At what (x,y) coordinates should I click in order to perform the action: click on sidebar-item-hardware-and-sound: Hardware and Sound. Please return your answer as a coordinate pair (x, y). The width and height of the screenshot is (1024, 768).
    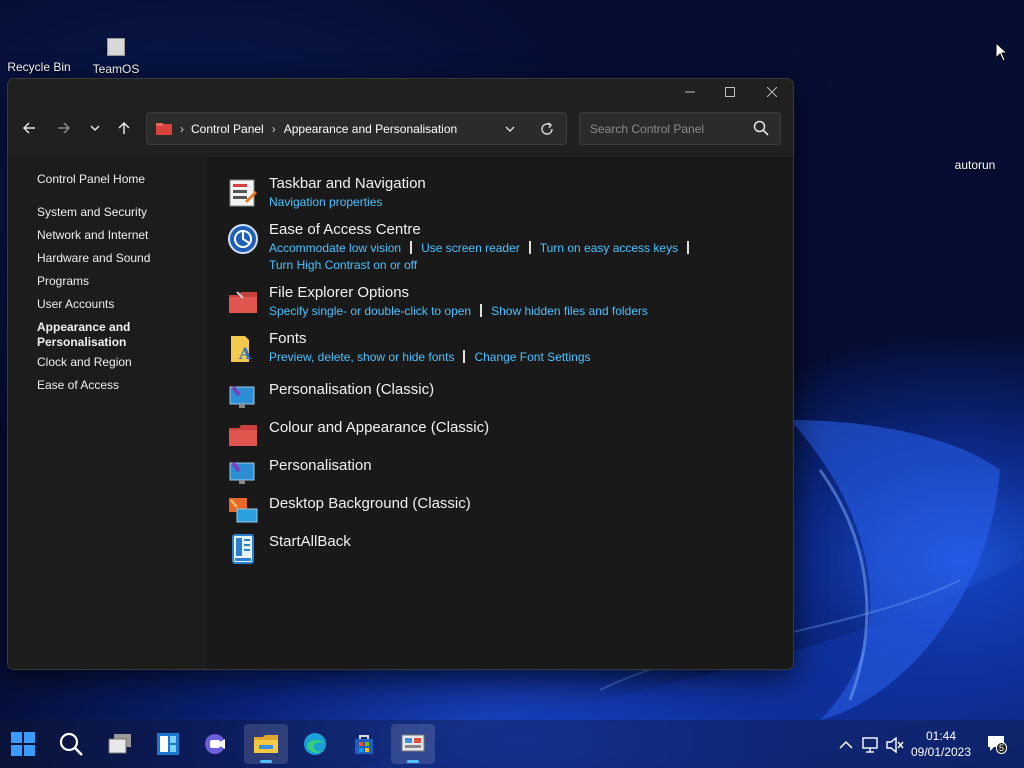
    Looking at the image, I should click on (93, 258).